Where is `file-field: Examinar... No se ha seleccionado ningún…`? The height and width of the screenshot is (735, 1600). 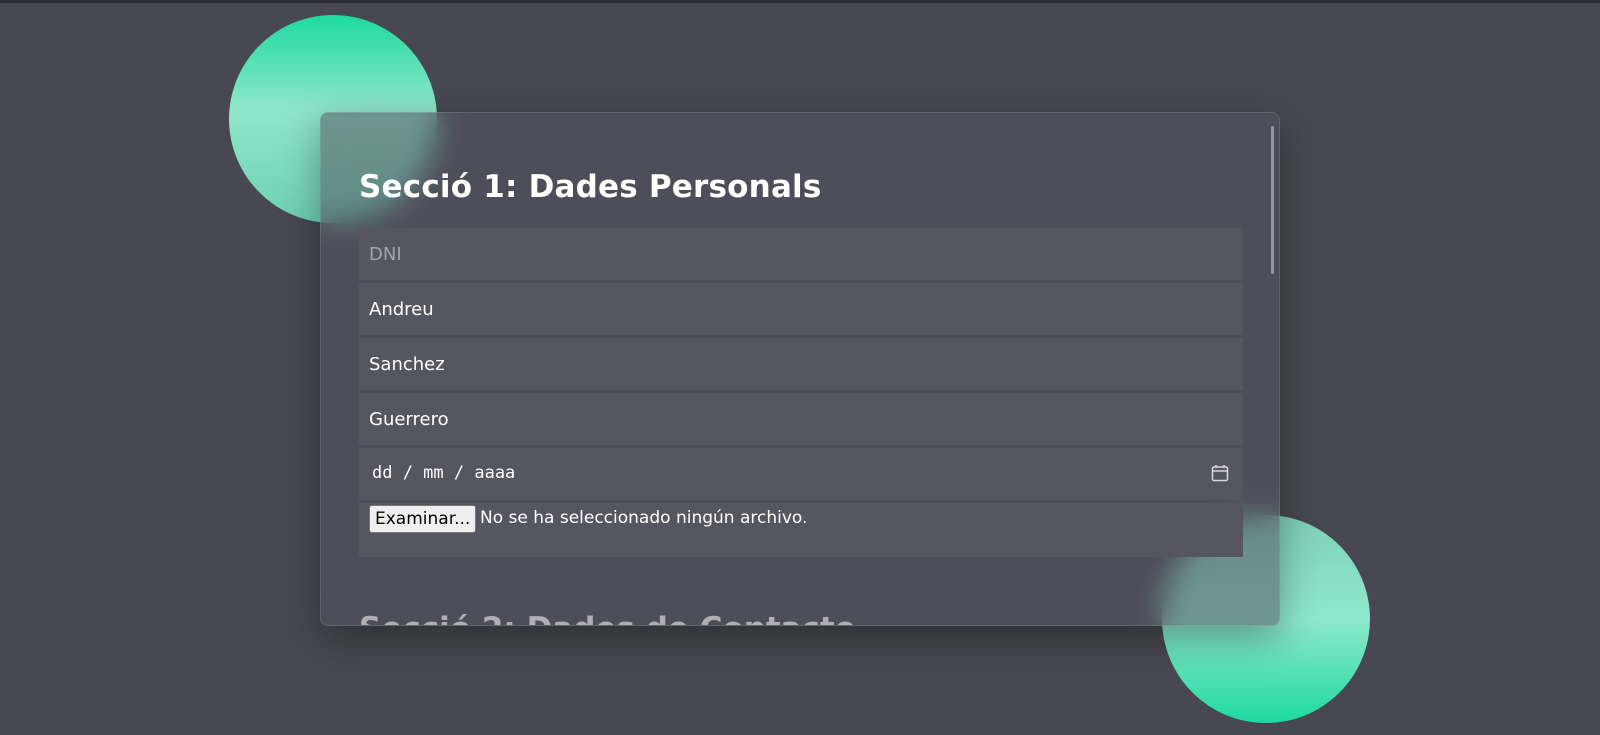
file-field: Examinar... No se ha seleccionado ningún… is located at coordinates (801, 530).